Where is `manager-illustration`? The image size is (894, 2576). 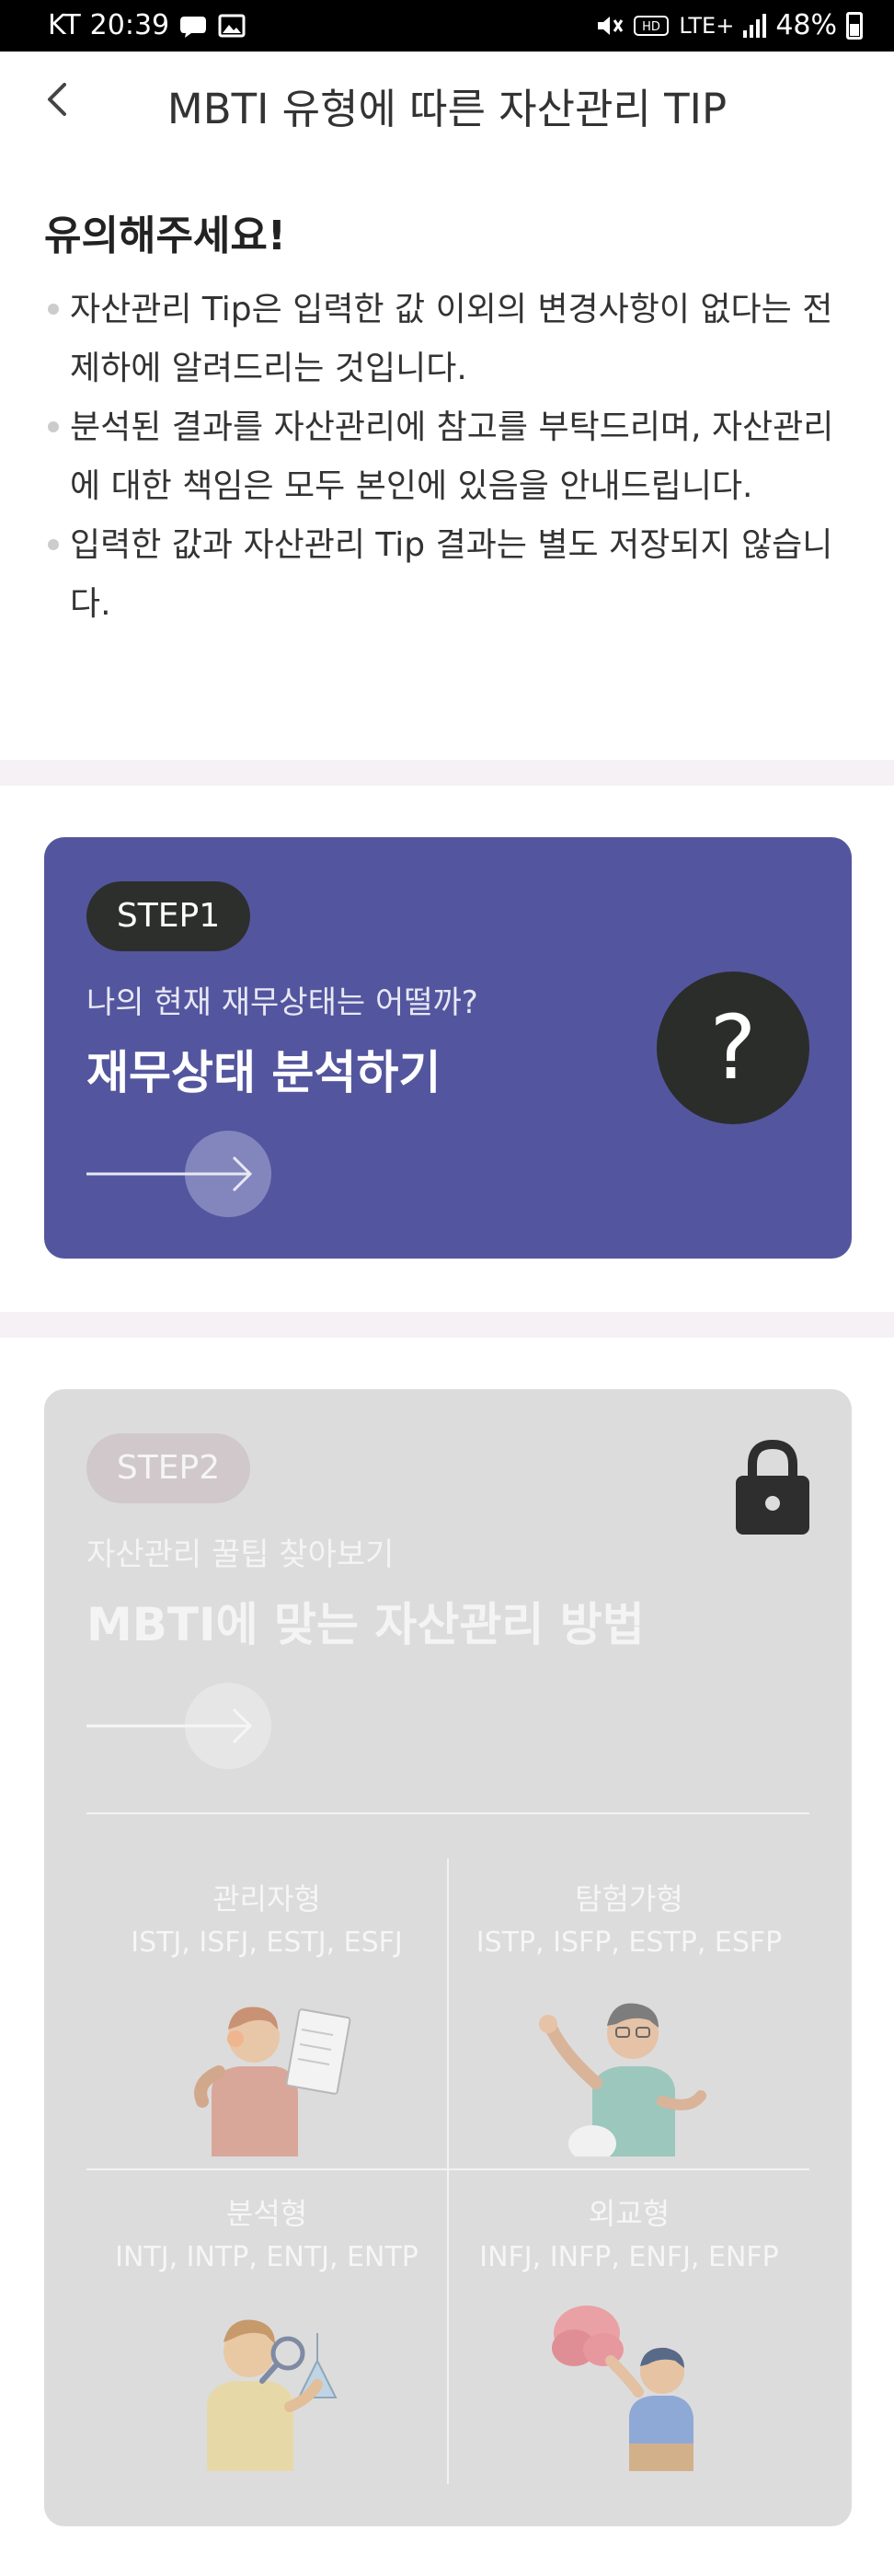
manager-illustration is located at coordinates (272, 2081).